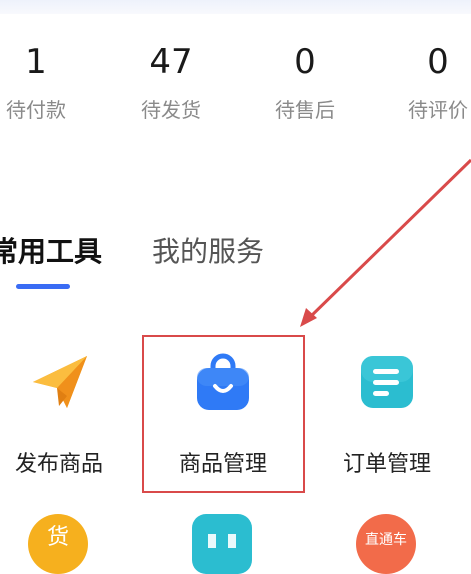 The width and height of the screenshot is (471, 574). What do you see at coordinates (223, 414) in the screenshot?
I see `annotation-highlight-box` at bounding box center [223, 414].